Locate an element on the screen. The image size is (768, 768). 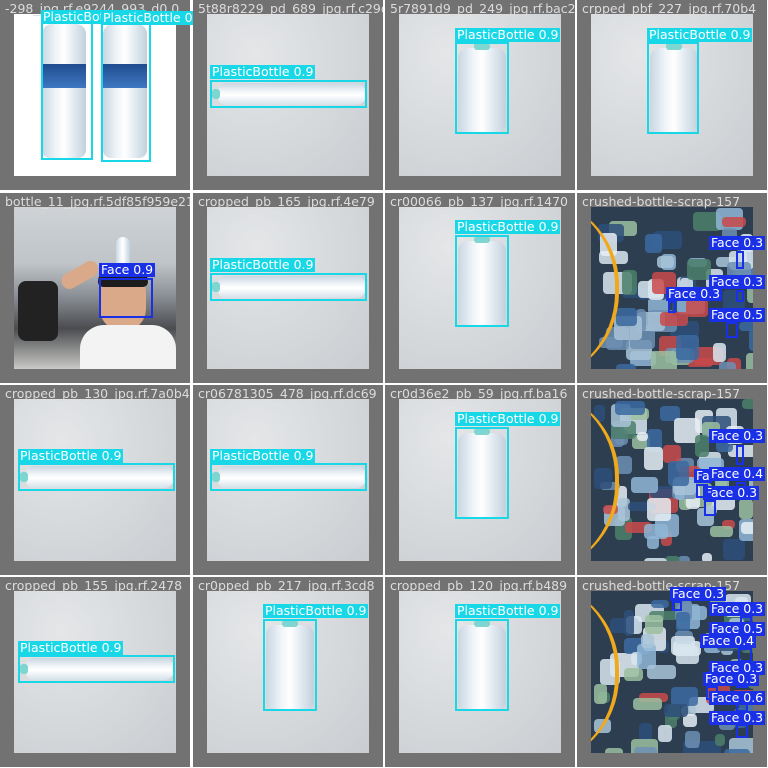
face-detection-label: Face 0.5 is located at coordinates (737, 314).